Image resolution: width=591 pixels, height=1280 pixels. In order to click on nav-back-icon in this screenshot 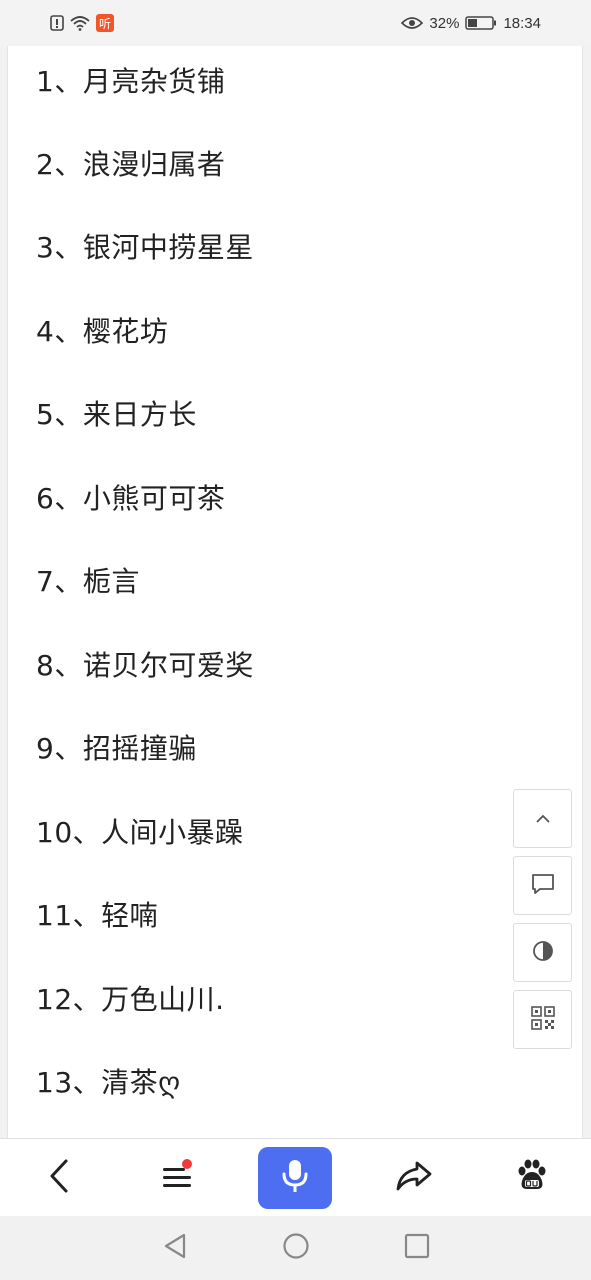, I will do `click(175, 1248)`.